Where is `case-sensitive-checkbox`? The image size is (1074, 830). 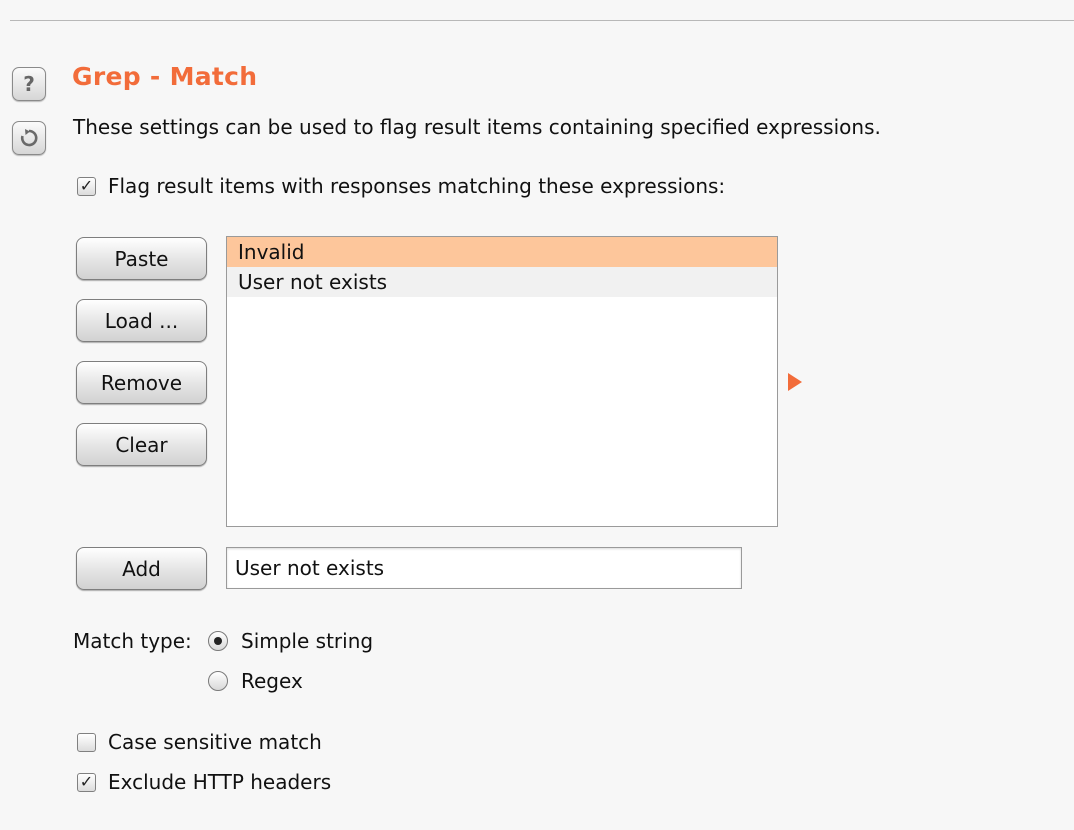
case-sensitive-checkbox is located at coordinates (86, 742).